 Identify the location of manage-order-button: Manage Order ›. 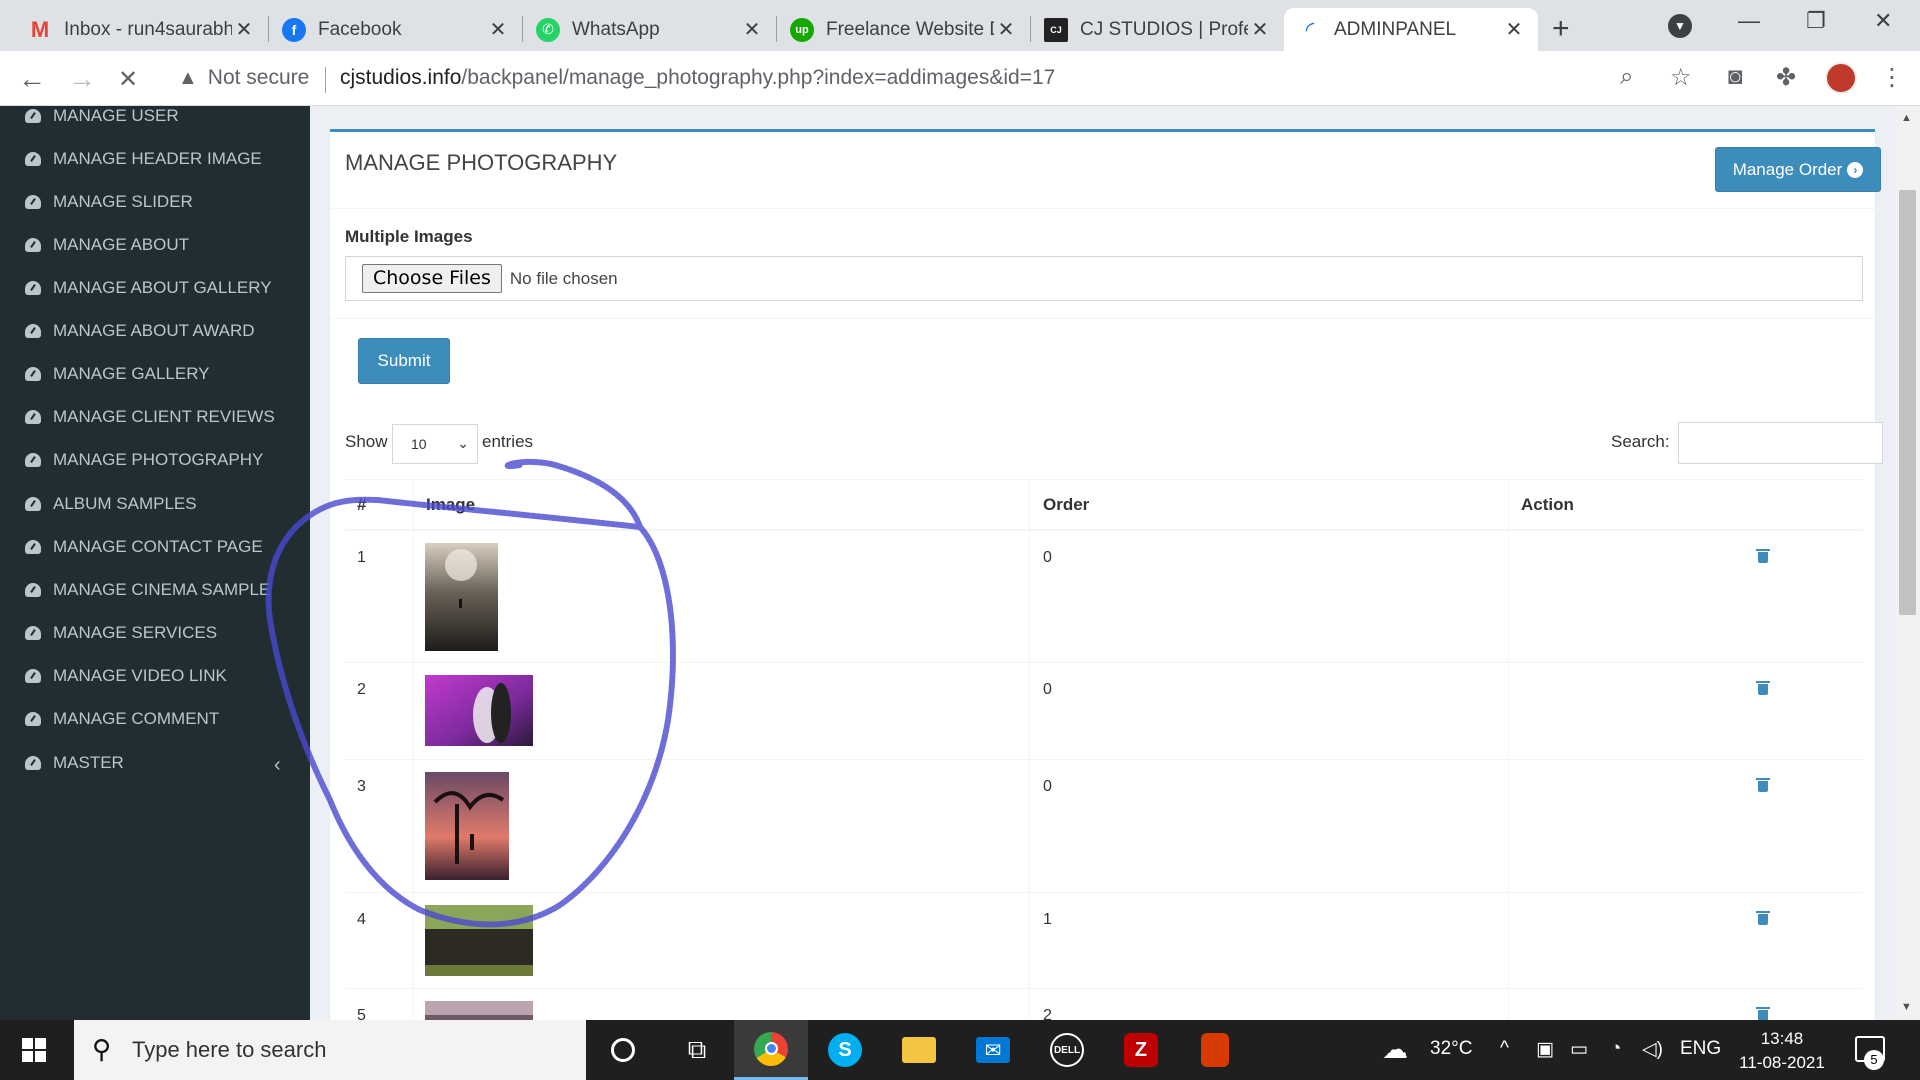
(1798, 169).